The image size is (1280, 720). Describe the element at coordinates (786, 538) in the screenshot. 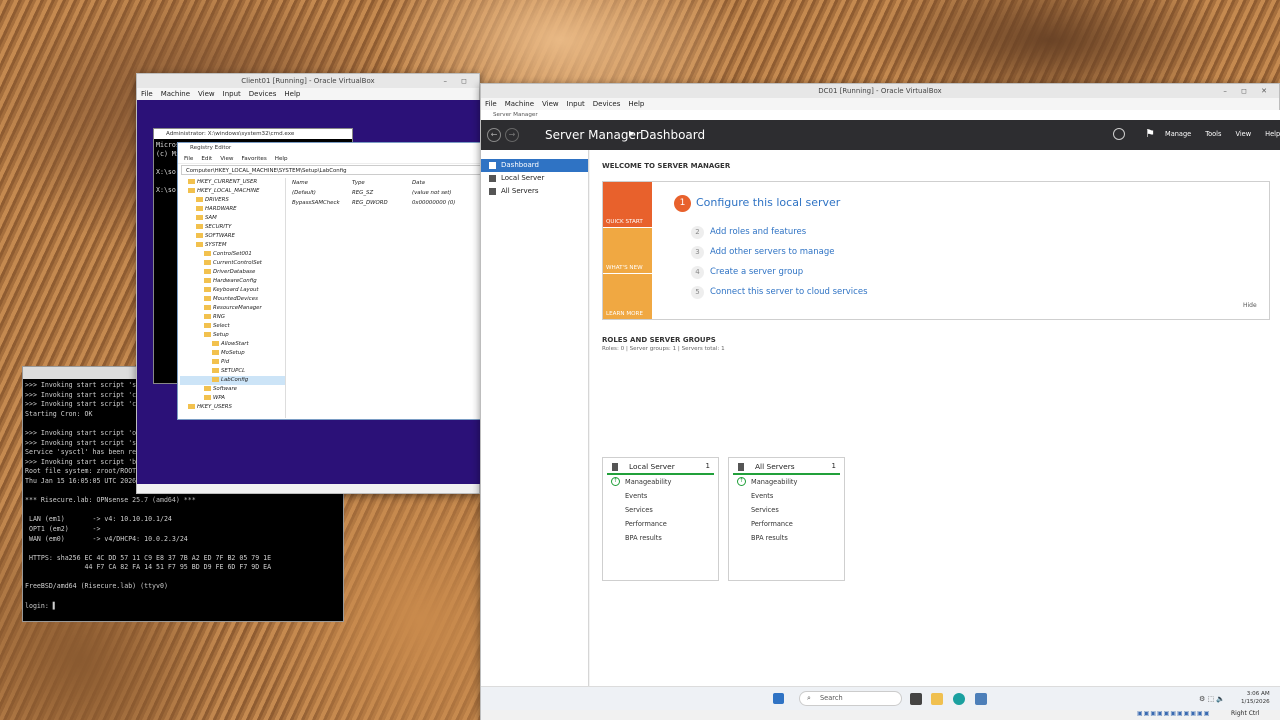

I see `card-item: BPA results` at that location.